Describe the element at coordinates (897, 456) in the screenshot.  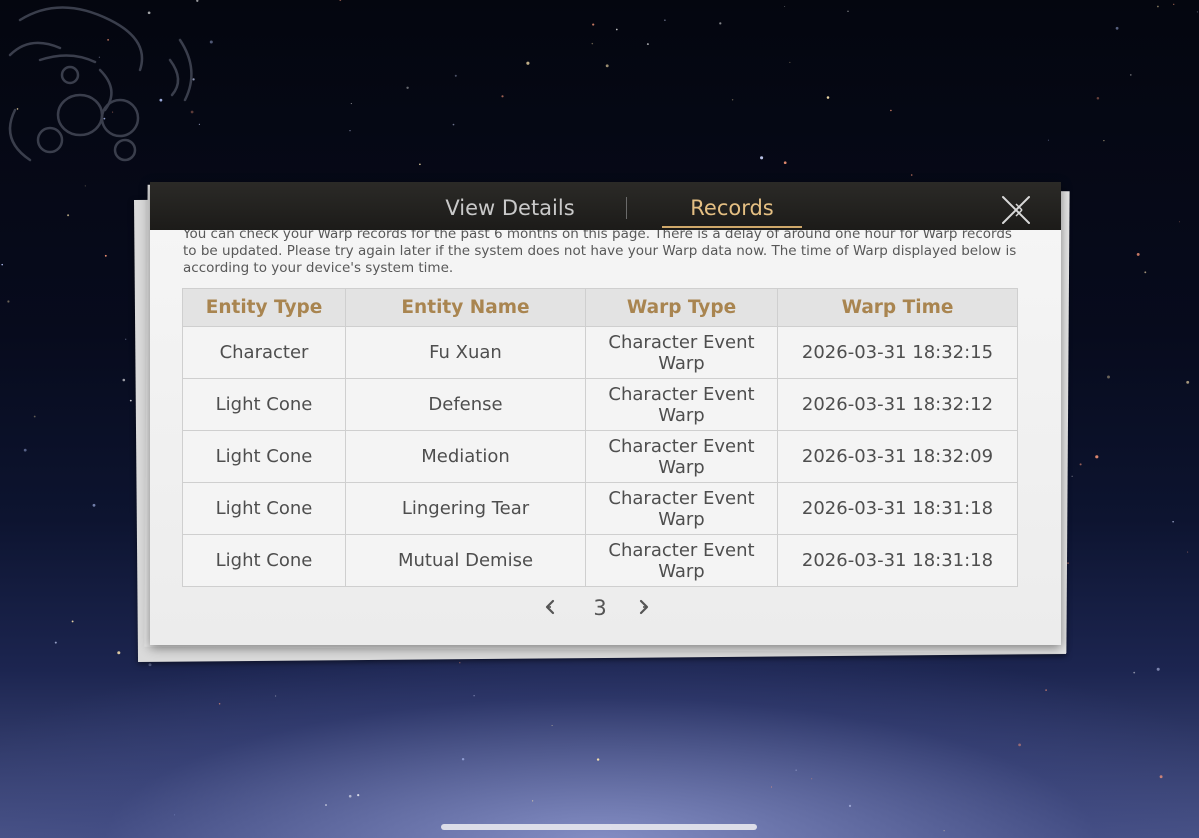
I see `warp-time-cell: 2026-03-31 18:32:09` at that location.